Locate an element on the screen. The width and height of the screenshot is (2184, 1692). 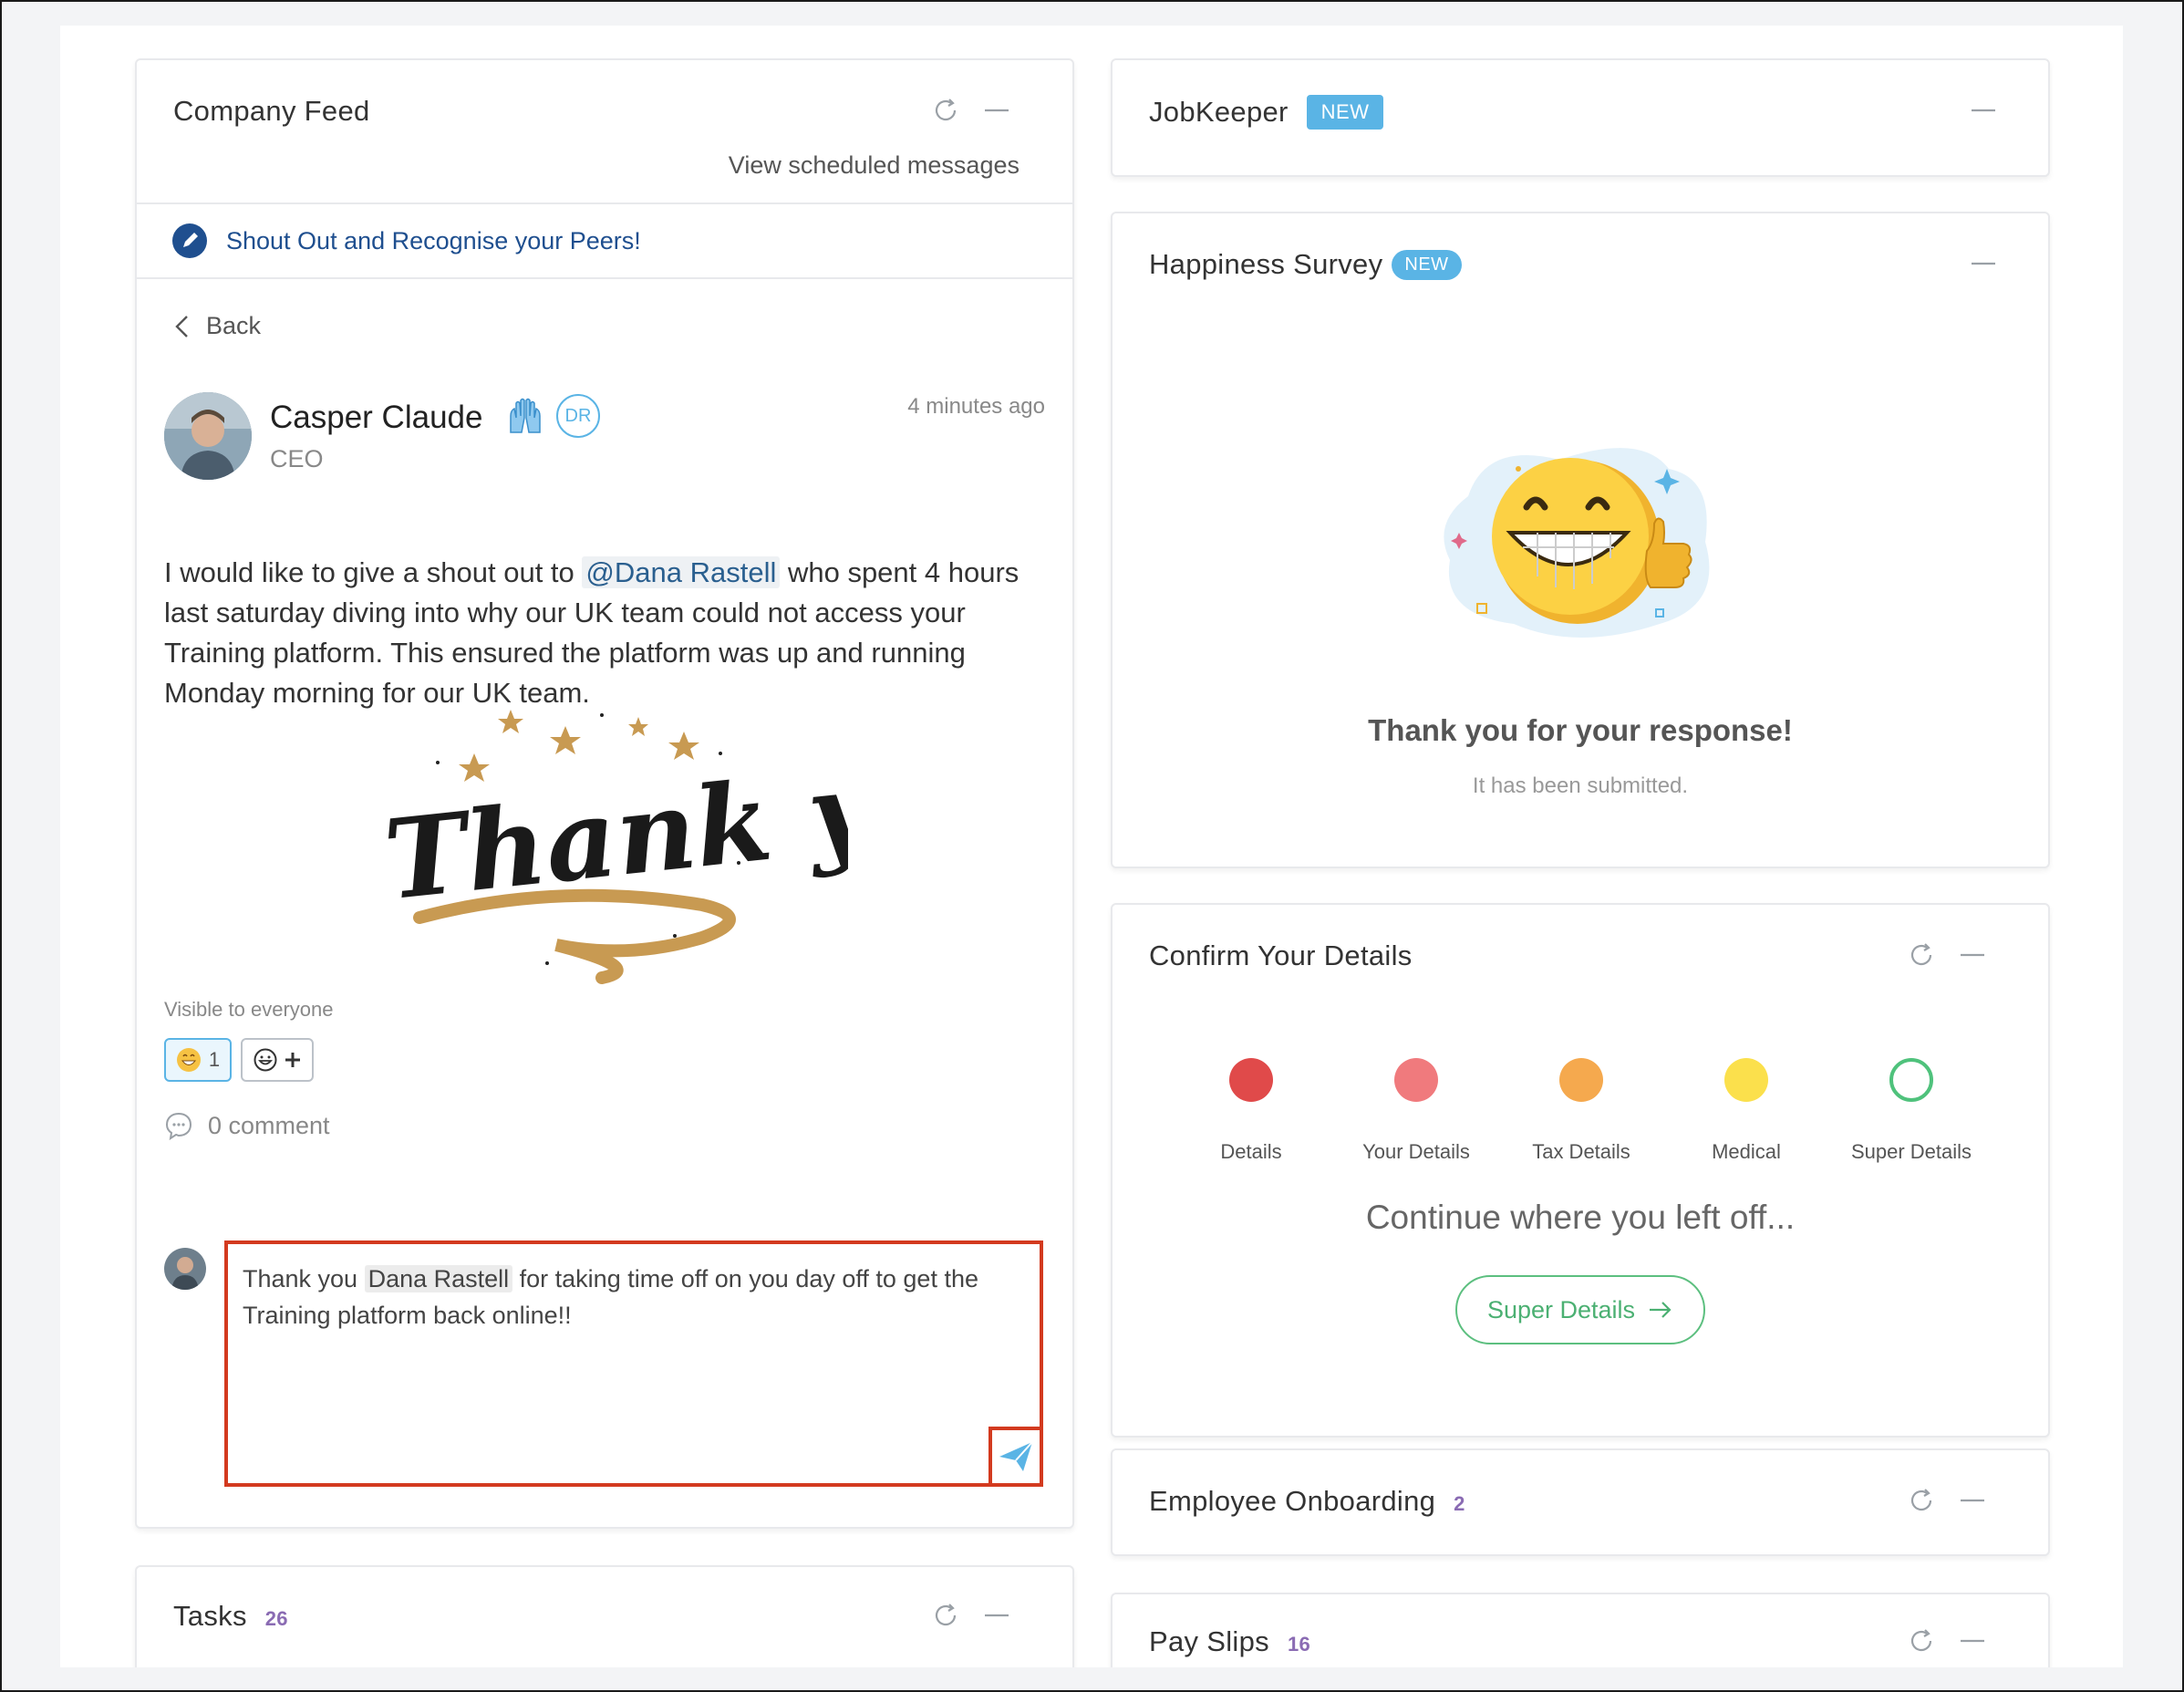
step-label-tax-details: Tax Details is located at coordinates (1581, 1151).